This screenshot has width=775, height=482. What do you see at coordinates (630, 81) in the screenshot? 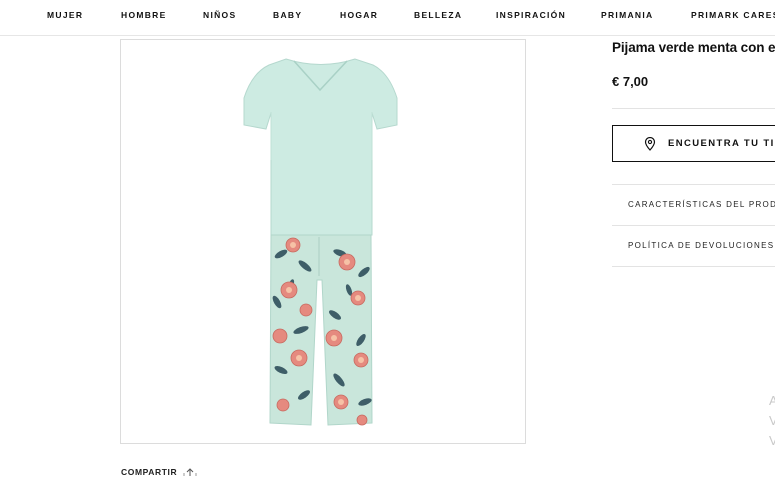
I see `product-price: € 7,00` at bounding box center [630, 81].